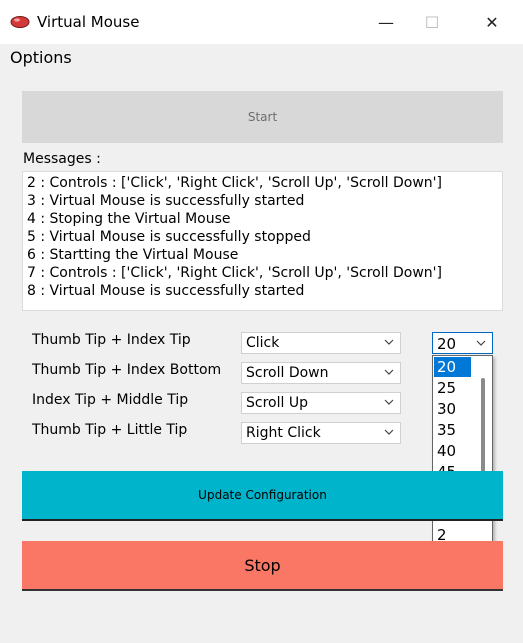  What do you see at coordinates (261, 58) in the screenshot?
I see `menu-bar: Options` at bounding box center [261, 58].